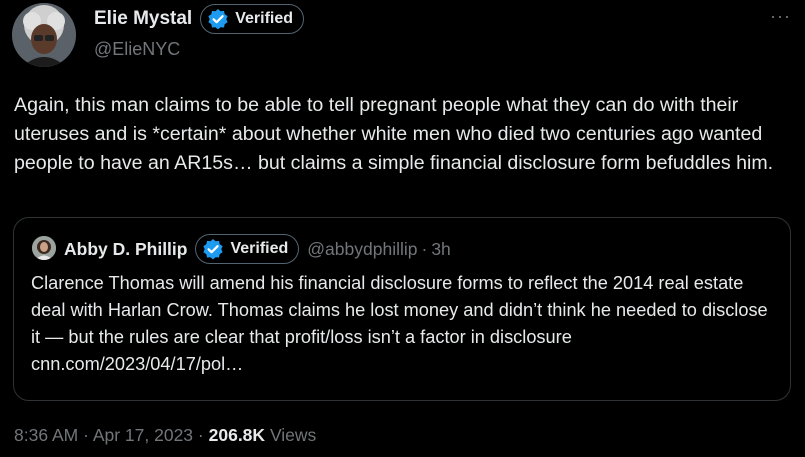  Describe the element at coordinates (137, 49) in the screenshot. I see `author-handle: @ElieNYC` at that location.